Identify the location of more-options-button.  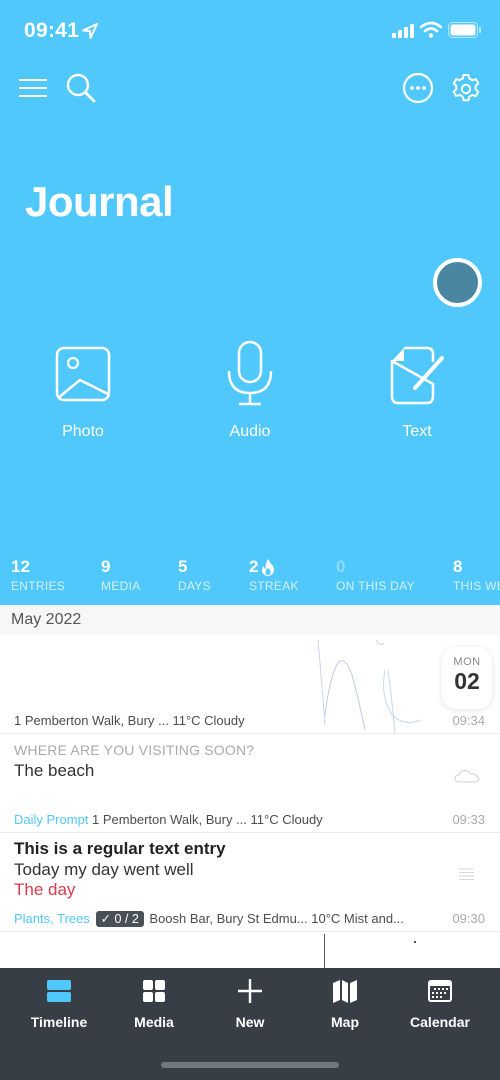
(418, 88).